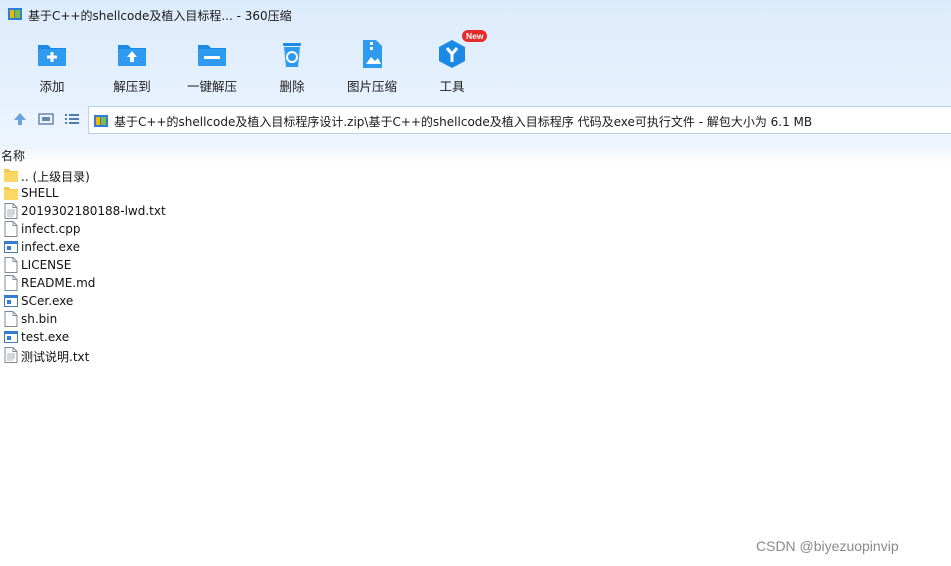 The height and width of the screenshot is (566, 951). I want to click on image-compress-label: 图片压缩, so click(371, 86).